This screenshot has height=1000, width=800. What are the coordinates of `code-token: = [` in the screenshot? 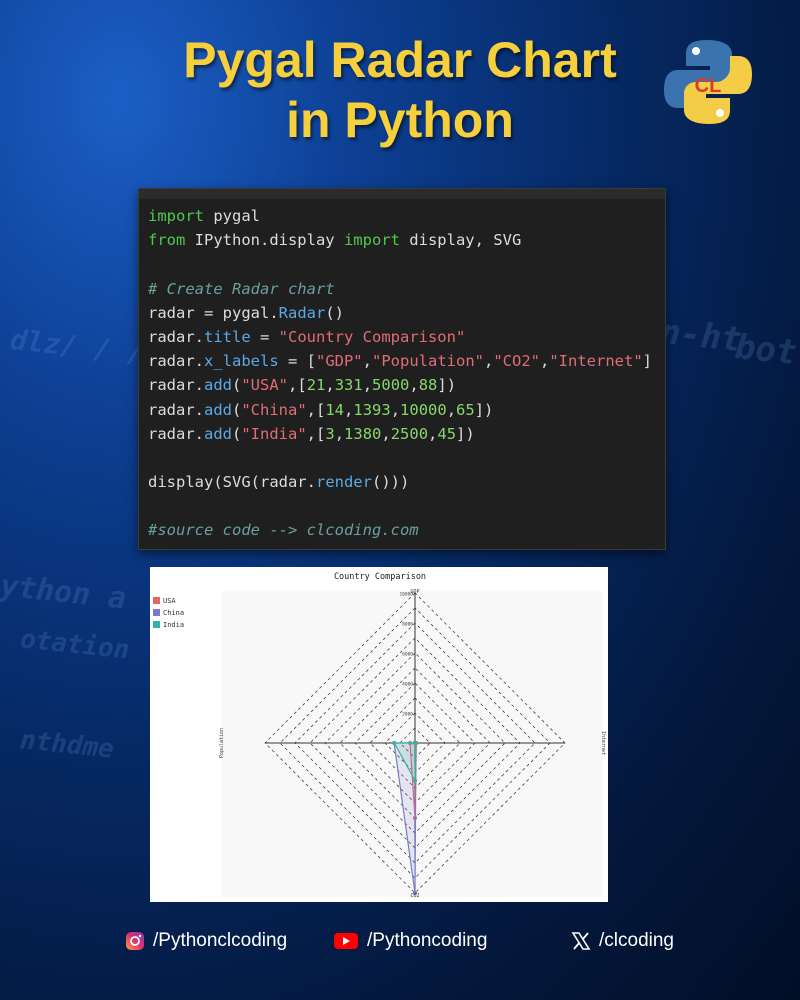 It's located at (297, 361).